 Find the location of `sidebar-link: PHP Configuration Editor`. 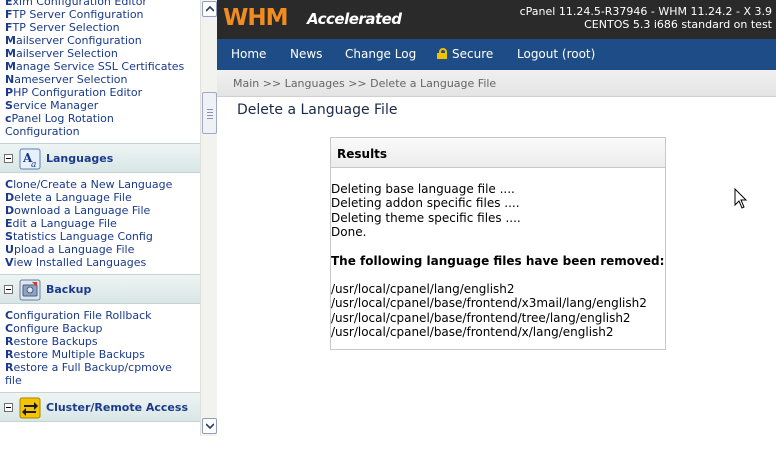

sidebar-link: PHP Configuration Editor is located at coordinates (100, 92).